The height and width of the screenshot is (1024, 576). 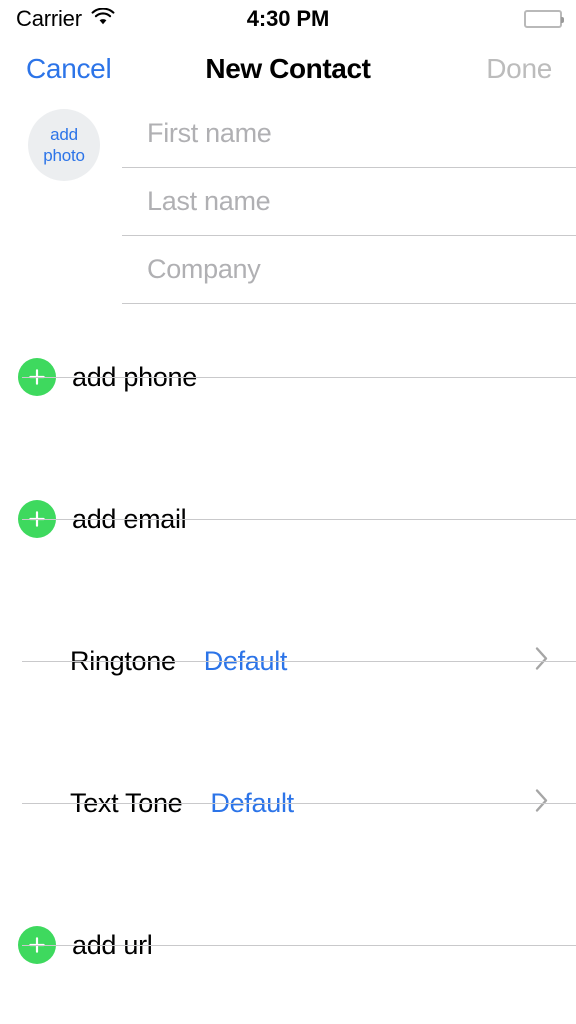 I want to click on first-name-field, so click(x=349, y=133).